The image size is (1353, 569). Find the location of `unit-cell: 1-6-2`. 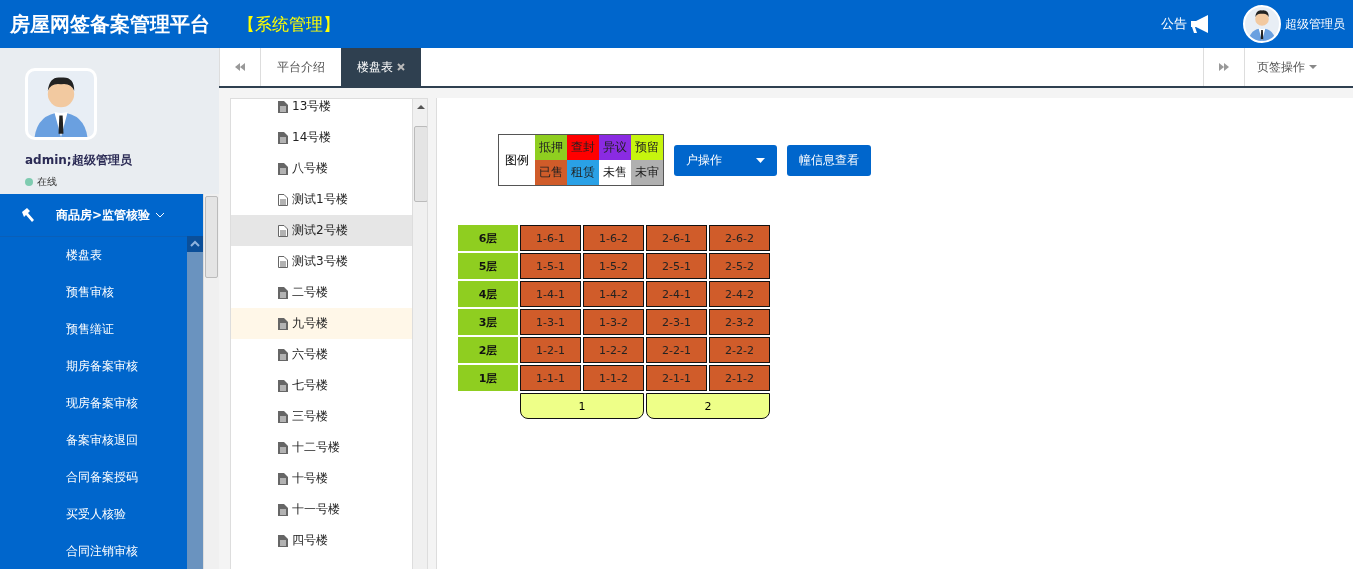

unit-cell: 1-6-2 is located at coordinates (613, 238).